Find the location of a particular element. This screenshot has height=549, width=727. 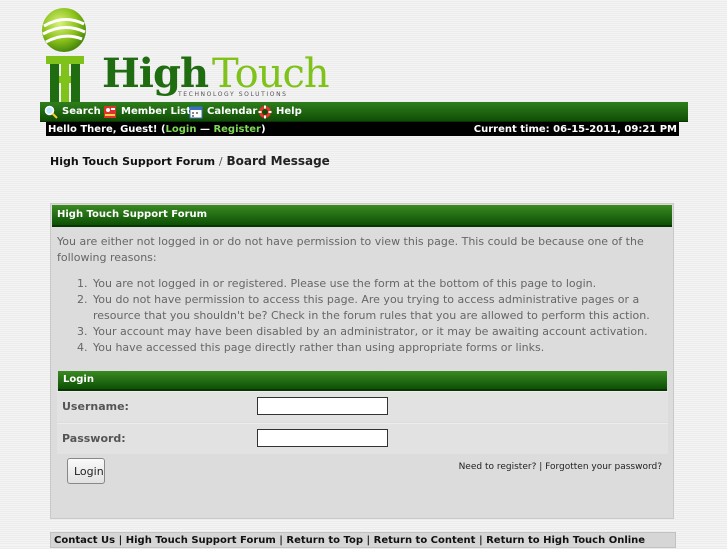

footer-content-link: Return to Content is located at coordinates (425, 540).